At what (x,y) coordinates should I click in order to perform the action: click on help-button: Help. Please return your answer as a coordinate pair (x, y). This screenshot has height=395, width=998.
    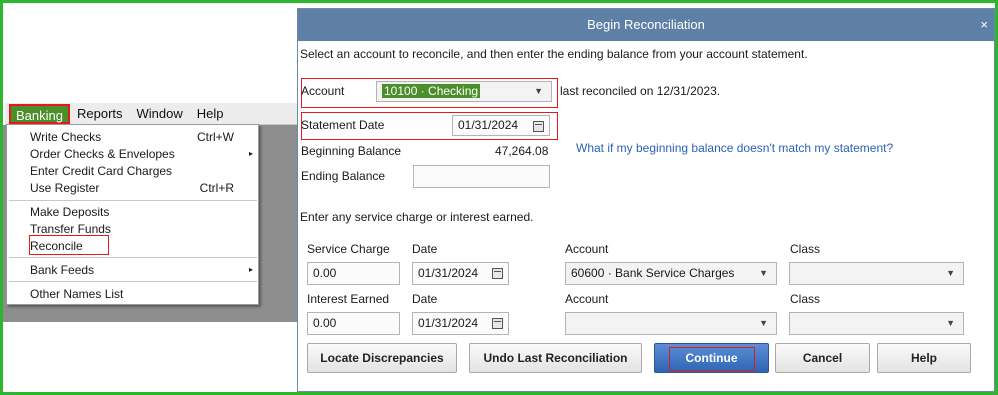
    Looking at the image, I should click on (924, 358).